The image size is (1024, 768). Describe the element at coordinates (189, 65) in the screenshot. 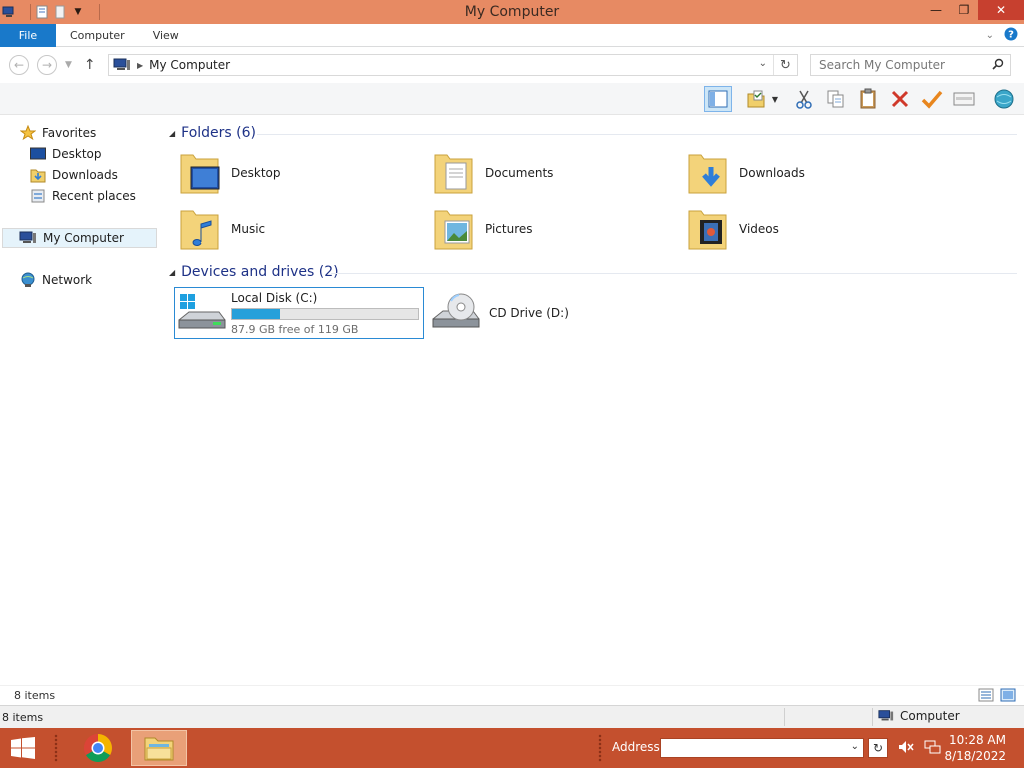

I see `address-text: My Computer` at that location.